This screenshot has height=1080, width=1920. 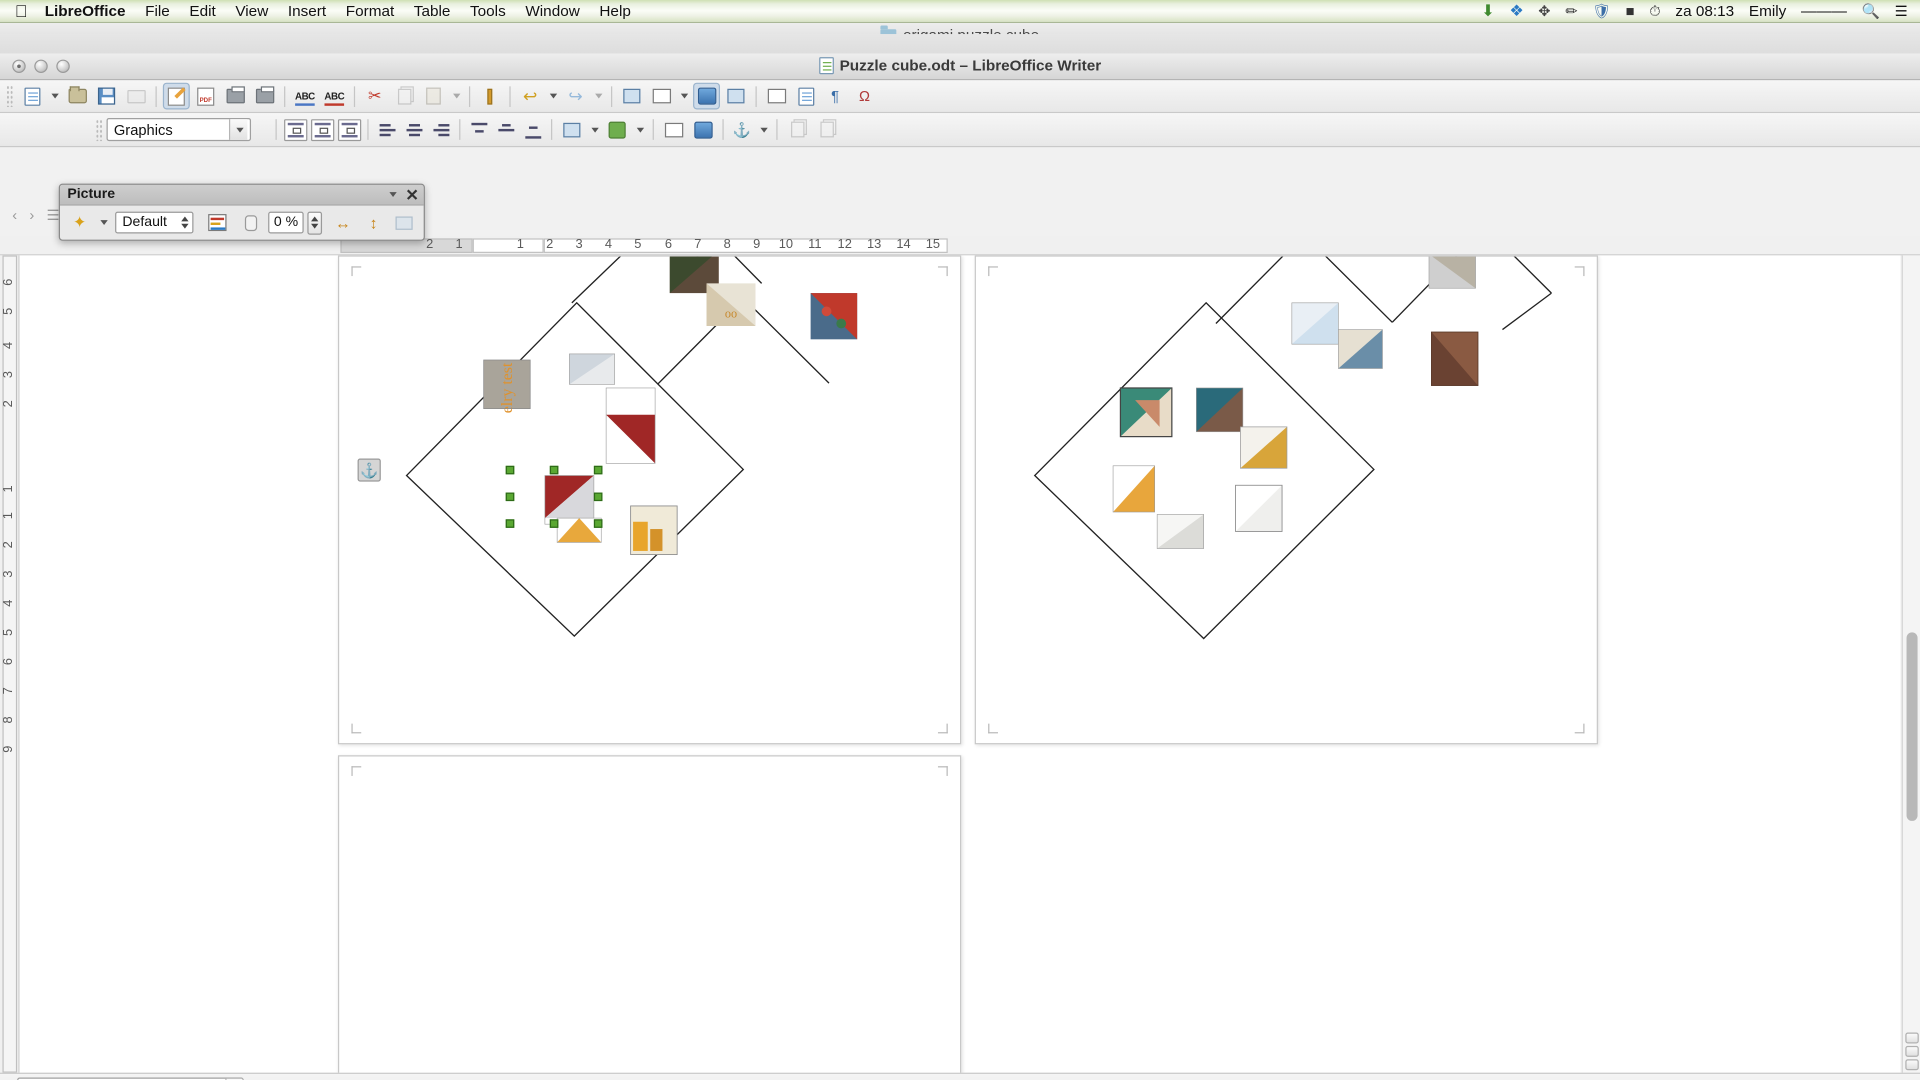 I want to click on hyperlink-button, so click(x=631, y=96).